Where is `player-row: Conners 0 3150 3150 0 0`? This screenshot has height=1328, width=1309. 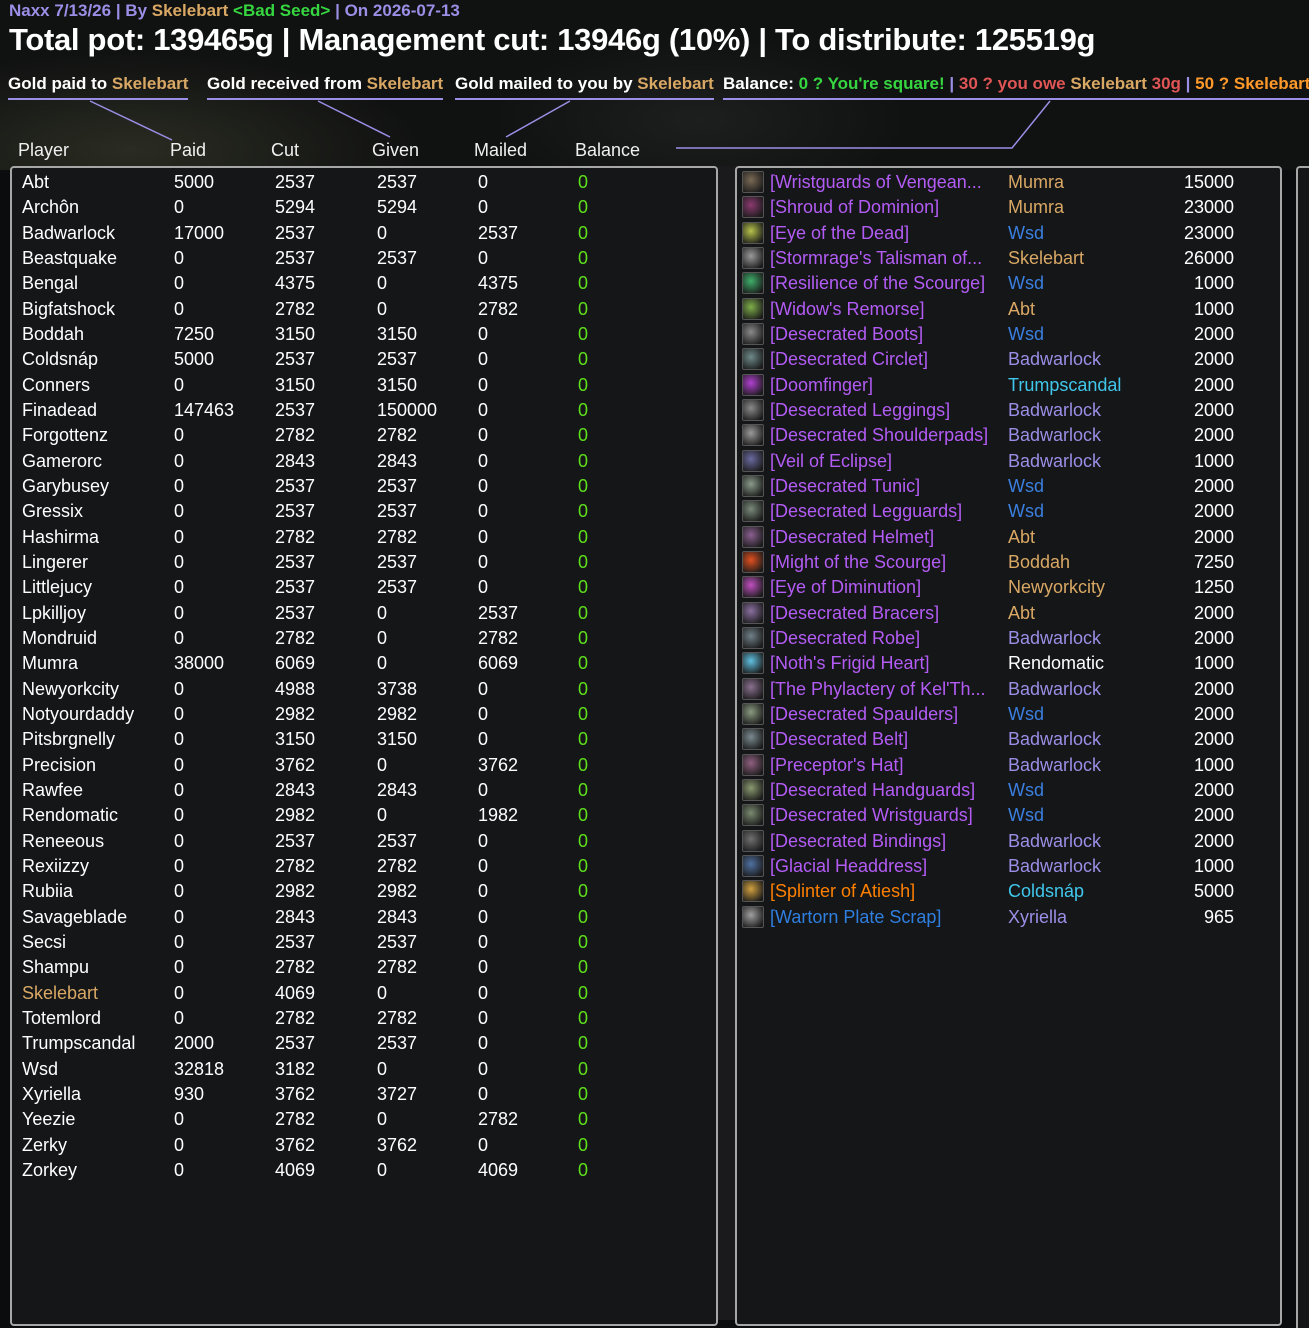
player-row: Conners 0 3150 3150 0 0 is located at coordinates (362, 385).